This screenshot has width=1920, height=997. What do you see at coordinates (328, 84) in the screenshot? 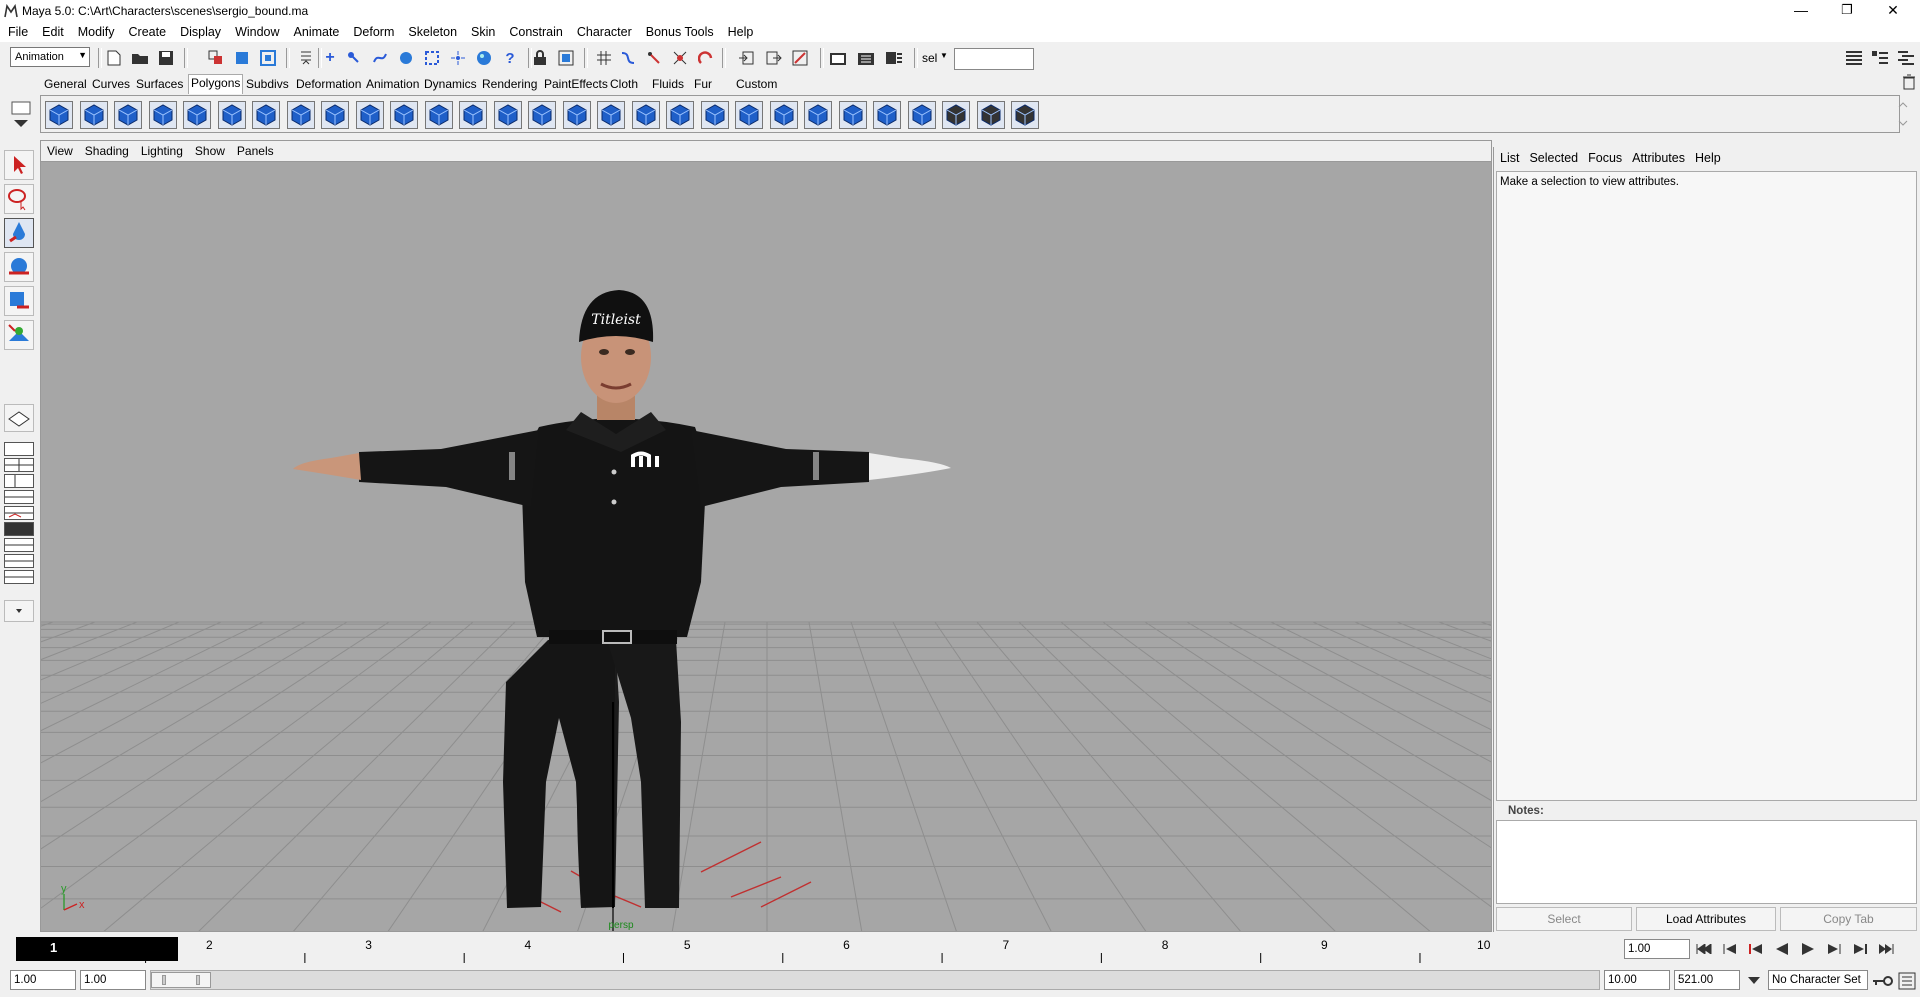
I see `shelf-tab-deformation: Deformation` at bounding box center [328, 84].